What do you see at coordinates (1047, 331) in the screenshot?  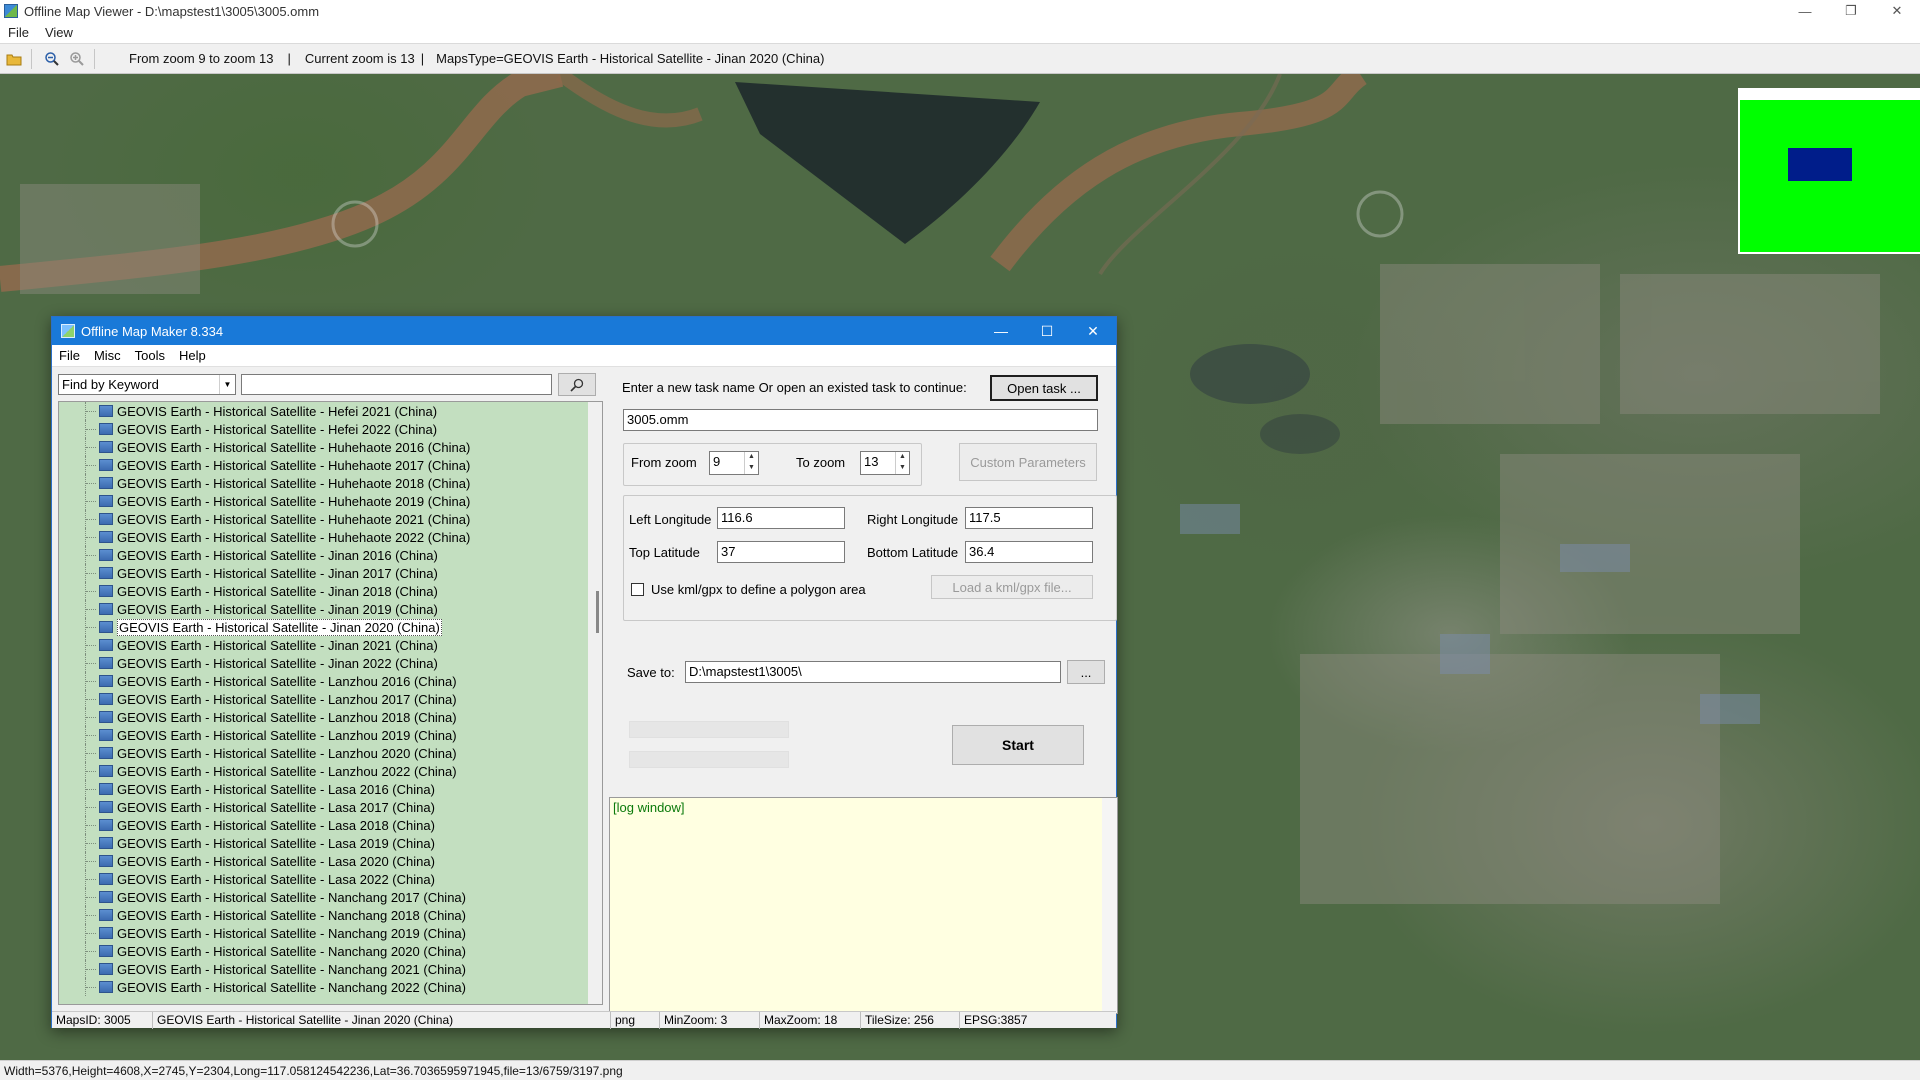 I see `dialog-maximize-button: ☐` at bounding box center [1047, 331].